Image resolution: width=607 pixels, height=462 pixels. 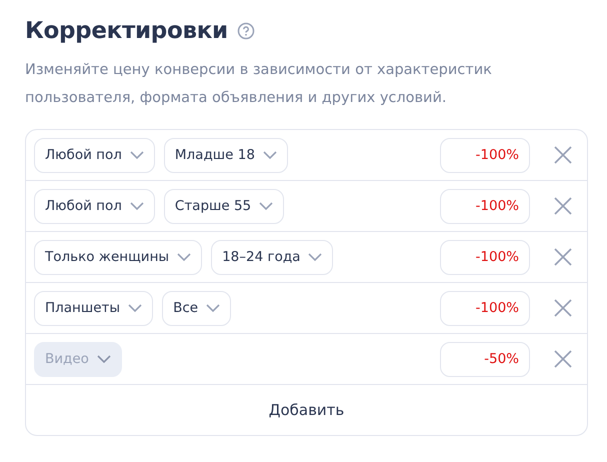 What do you see at coordinates (245, 31) in the screenshot?
I see `help-icon` at bounding box center [245, 31].